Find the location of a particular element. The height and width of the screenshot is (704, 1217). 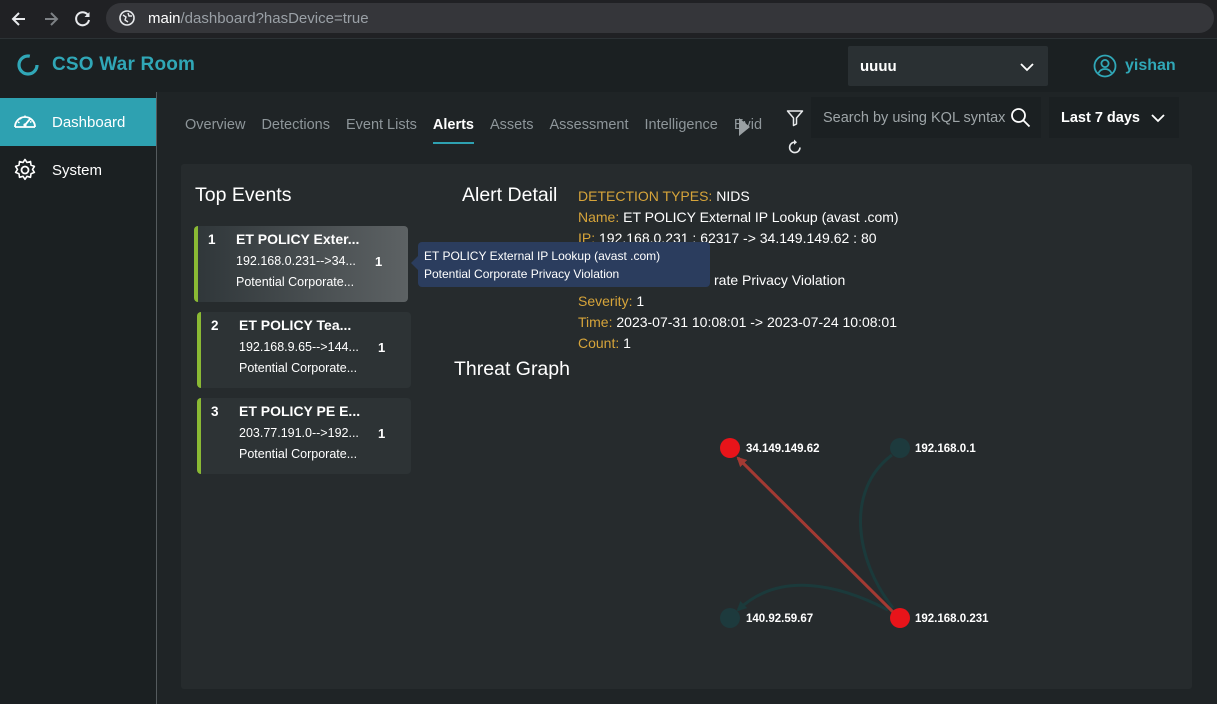

graph-node-label: 140.92.59.67 is located at coordinates (779, 619).